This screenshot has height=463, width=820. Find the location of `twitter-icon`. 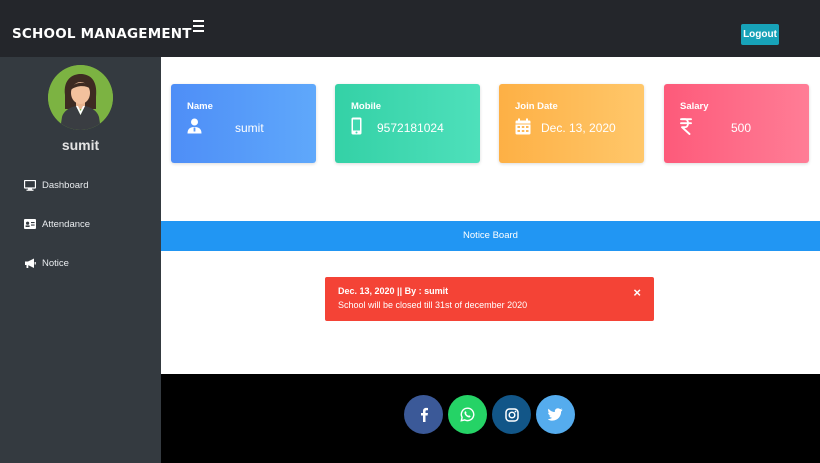

twitter-icon is located at coordinates (555, 414).